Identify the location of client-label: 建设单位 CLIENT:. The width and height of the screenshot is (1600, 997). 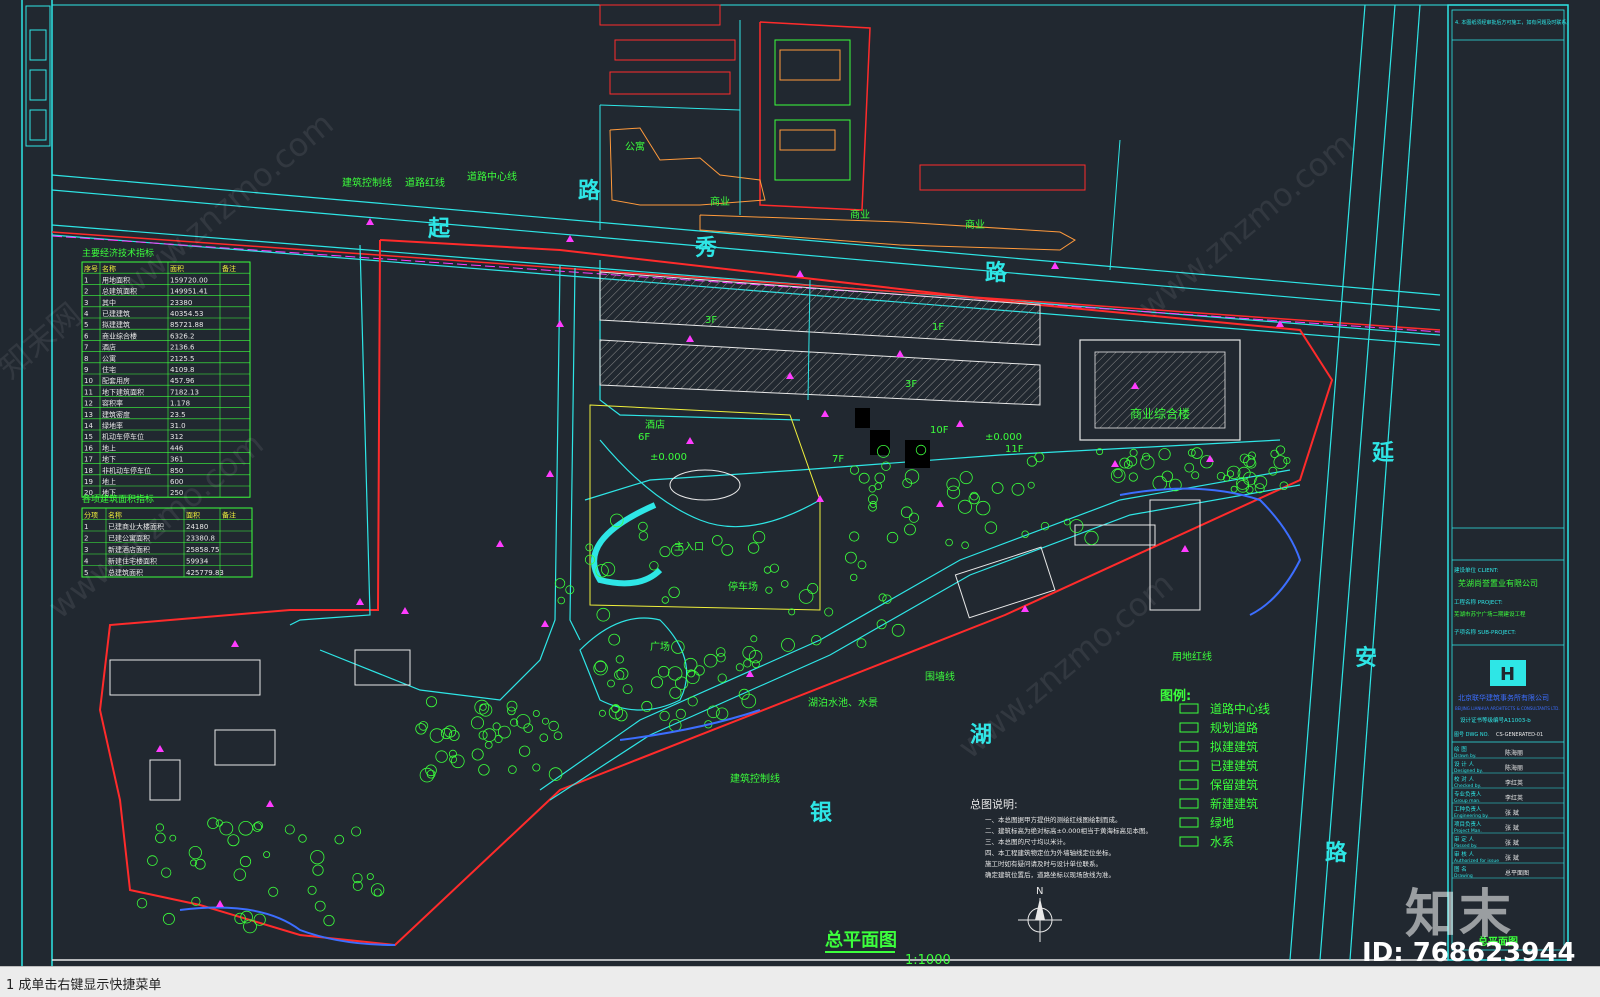
(1476, 570).